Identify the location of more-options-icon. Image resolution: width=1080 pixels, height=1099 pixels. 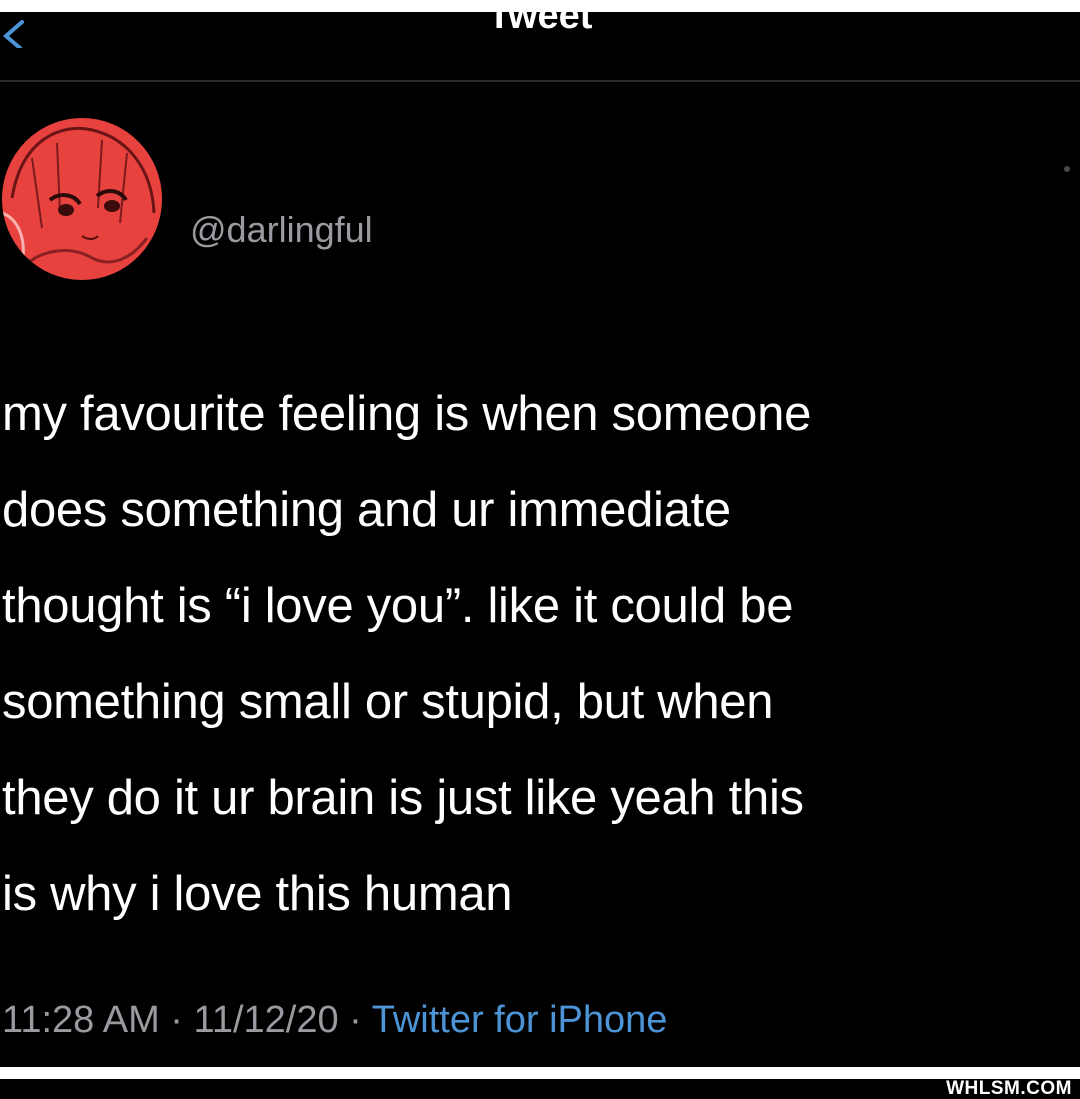
(1067, 169).